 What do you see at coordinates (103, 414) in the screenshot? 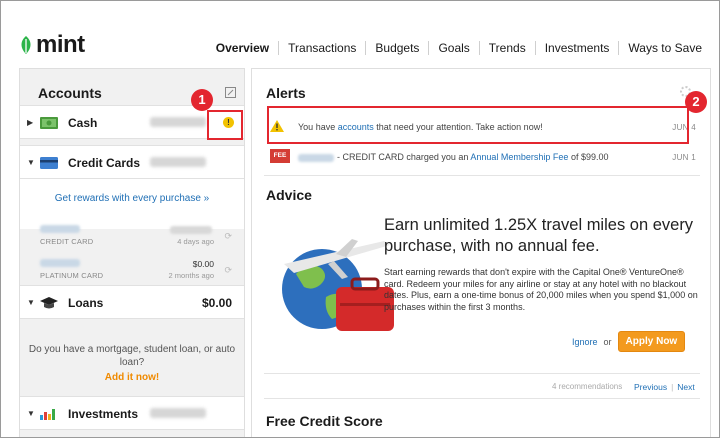
I see `account-label-investments: Investments` at bounding box center [103, 414].